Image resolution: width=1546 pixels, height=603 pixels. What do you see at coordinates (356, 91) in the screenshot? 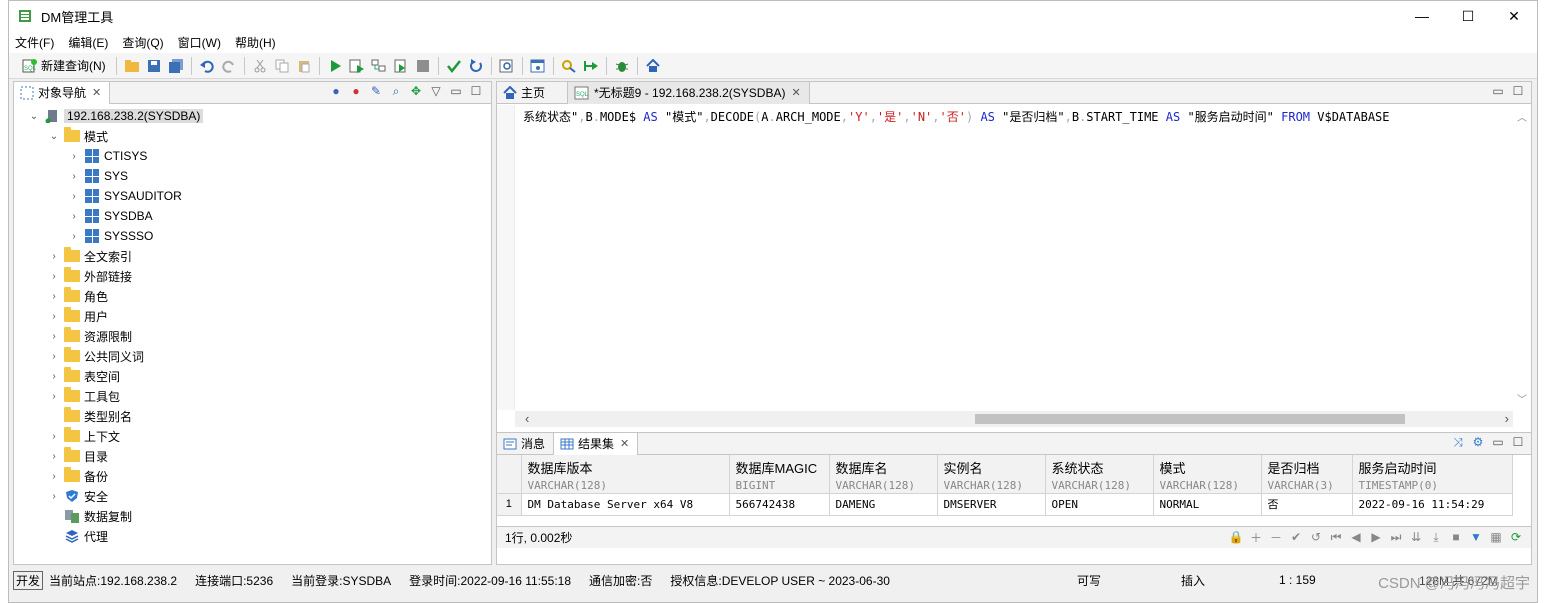
I see `disconnect-icon: ●` at bounding box center [356, 91].